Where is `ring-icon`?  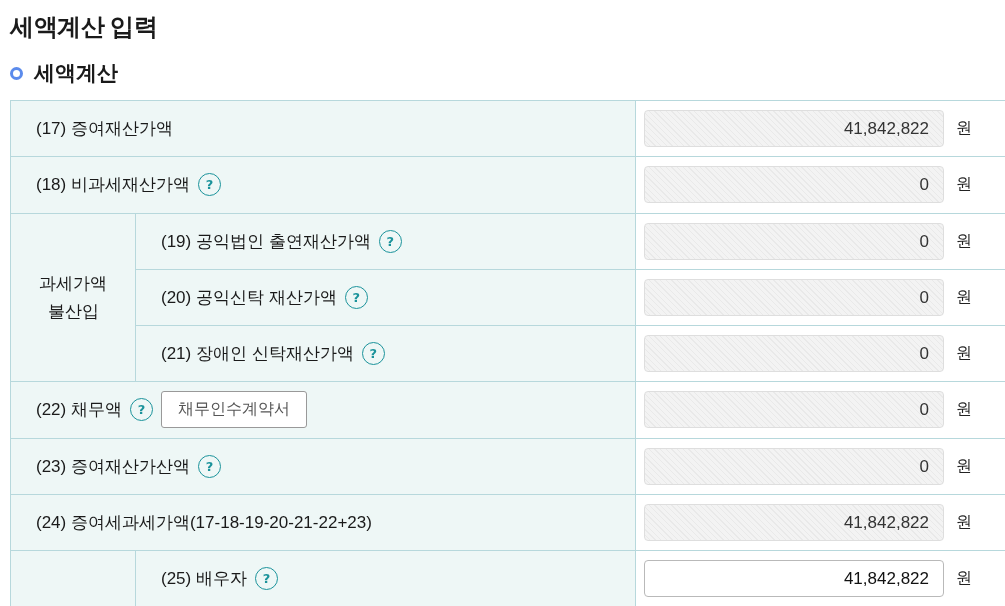
ring-icon is located at coordinates (16, 73).